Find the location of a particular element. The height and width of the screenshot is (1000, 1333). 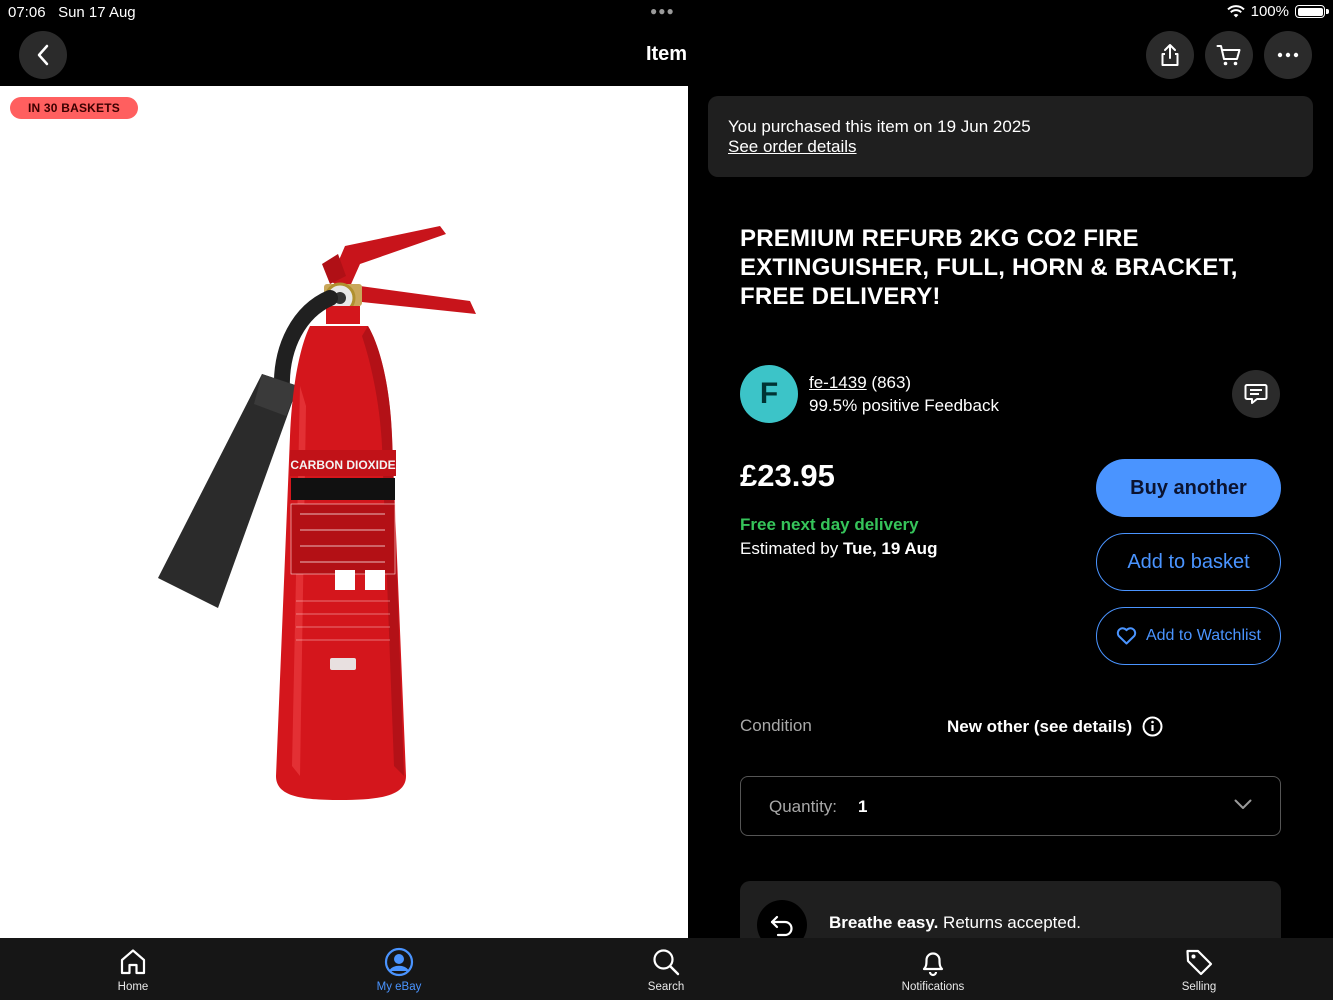

quantity-label: Quantity: is located at coordinates (803, 806).